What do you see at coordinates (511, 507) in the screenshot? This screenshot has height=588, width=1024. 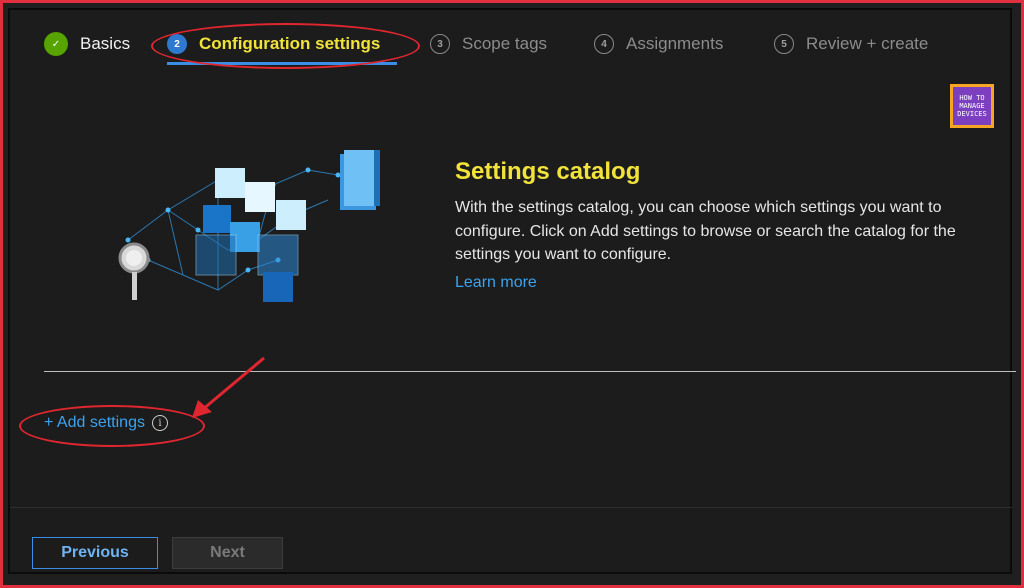 I see `footer-divider` at bounding box center [511, 507].